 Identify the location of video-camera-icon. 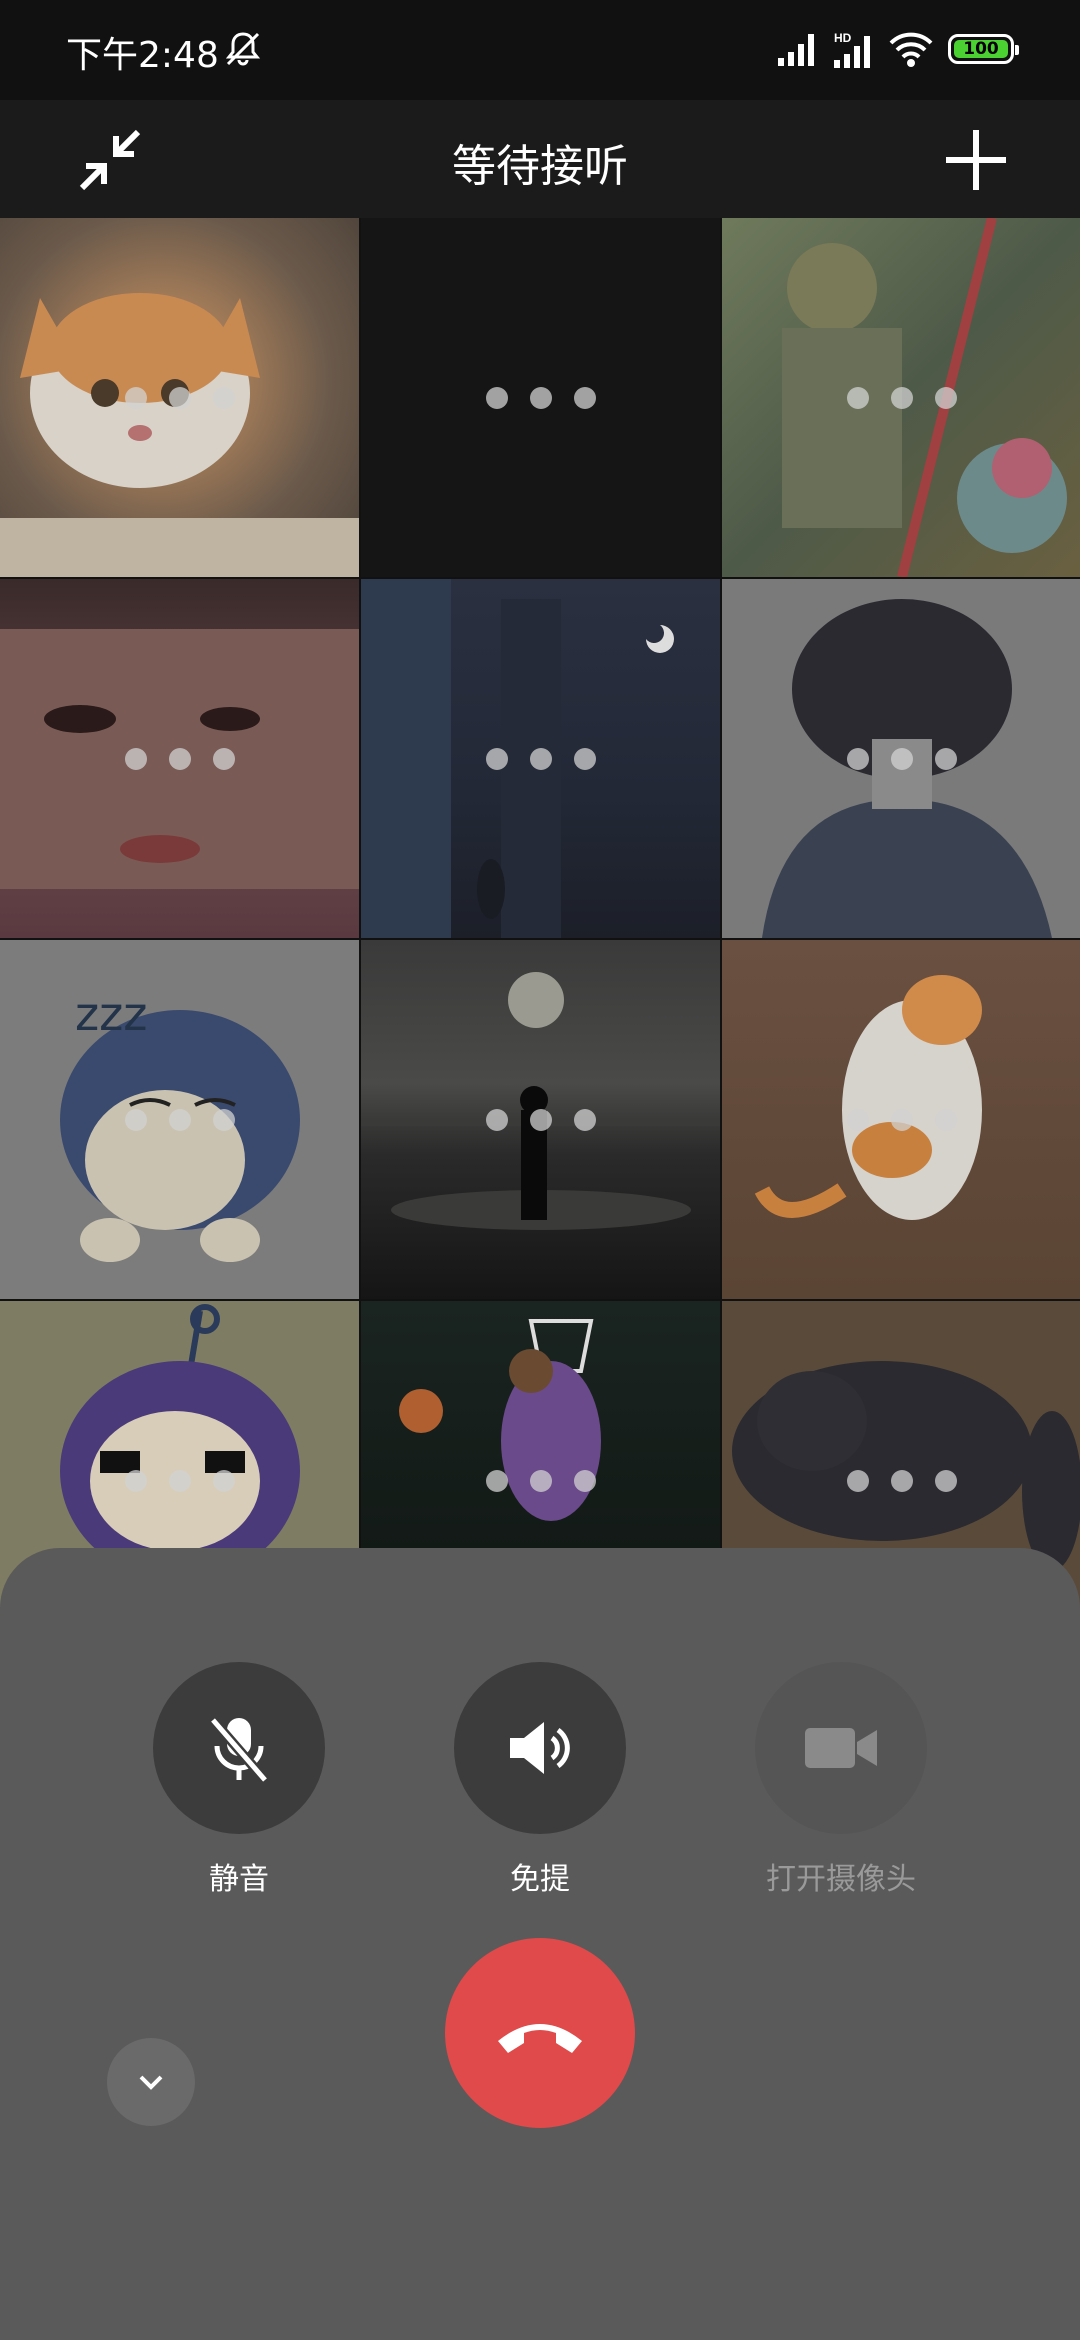
(841, 1748).